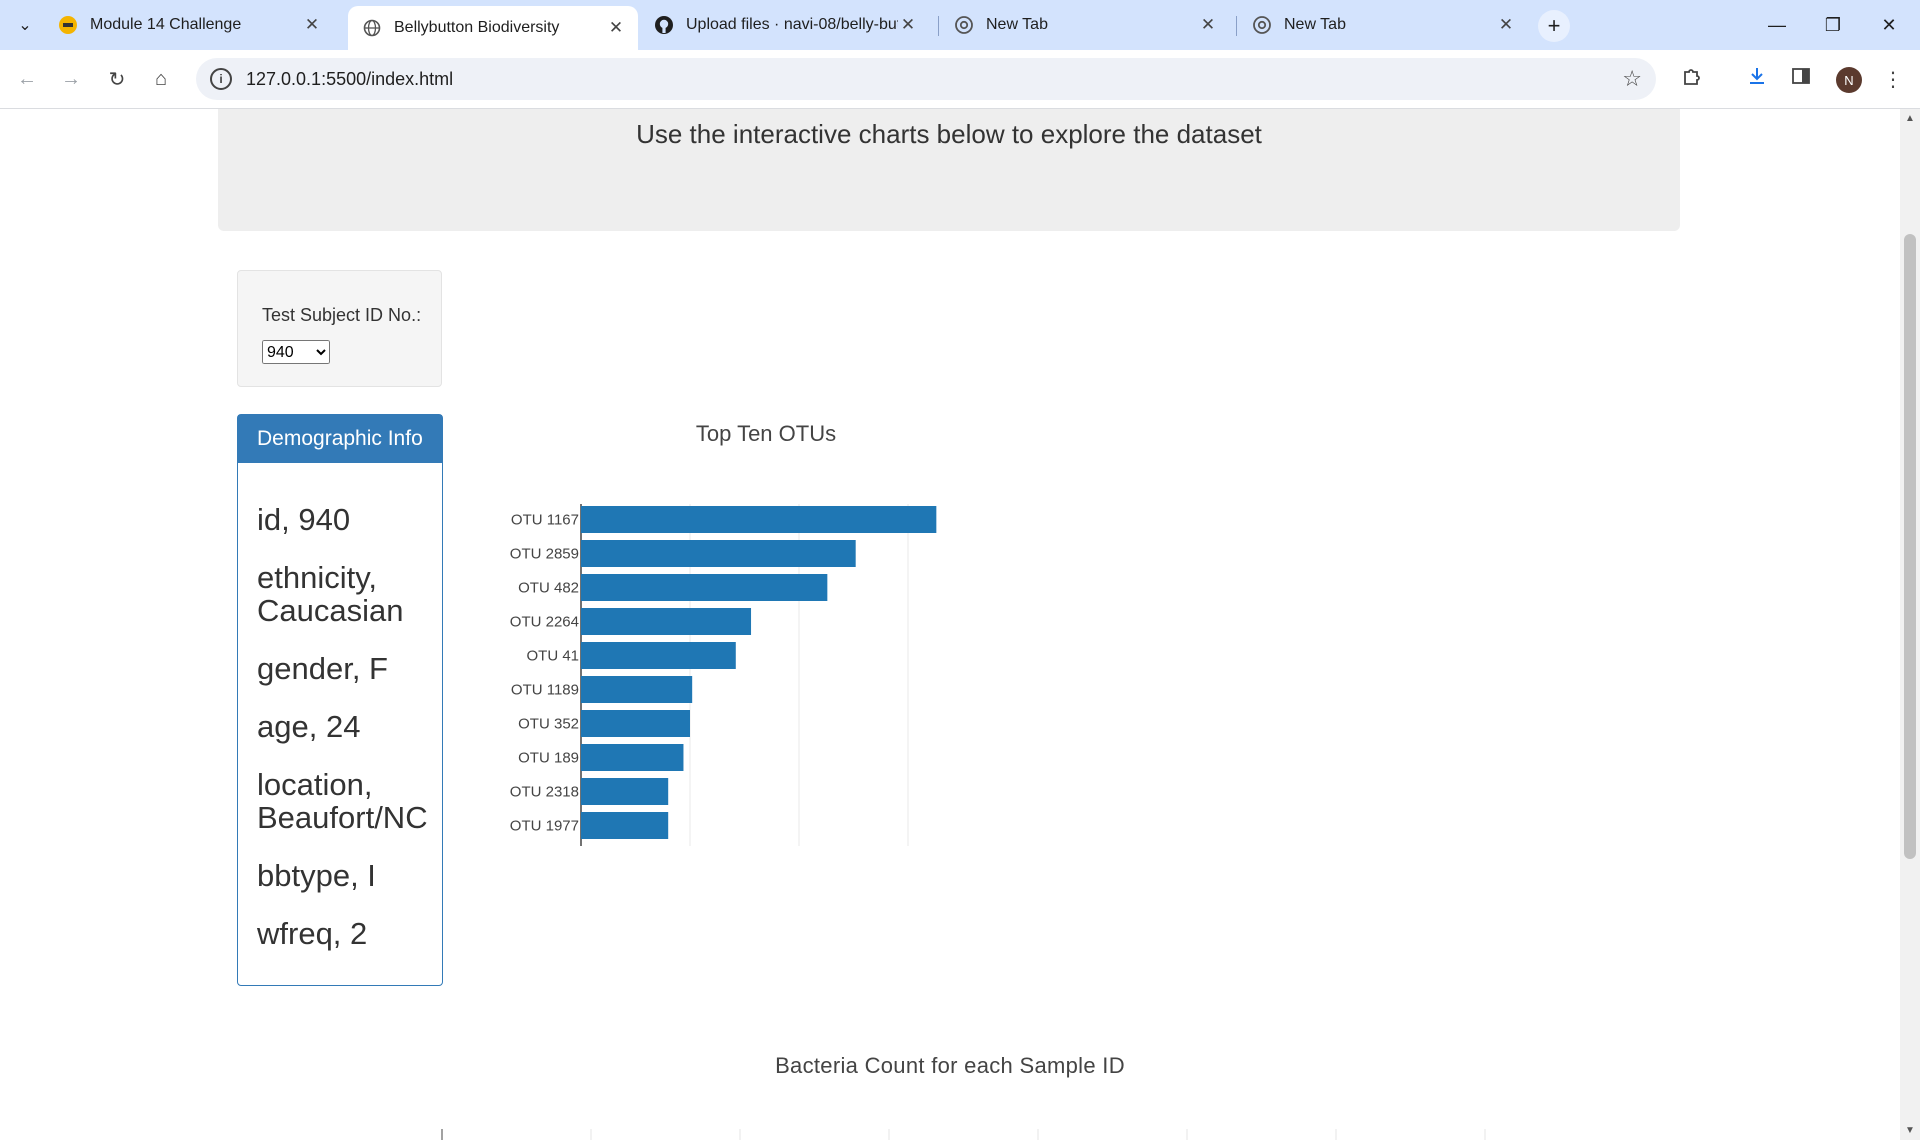 The image size is (1920, 1140). I want to click on scrollbar-thumb, so click(1910, 546).